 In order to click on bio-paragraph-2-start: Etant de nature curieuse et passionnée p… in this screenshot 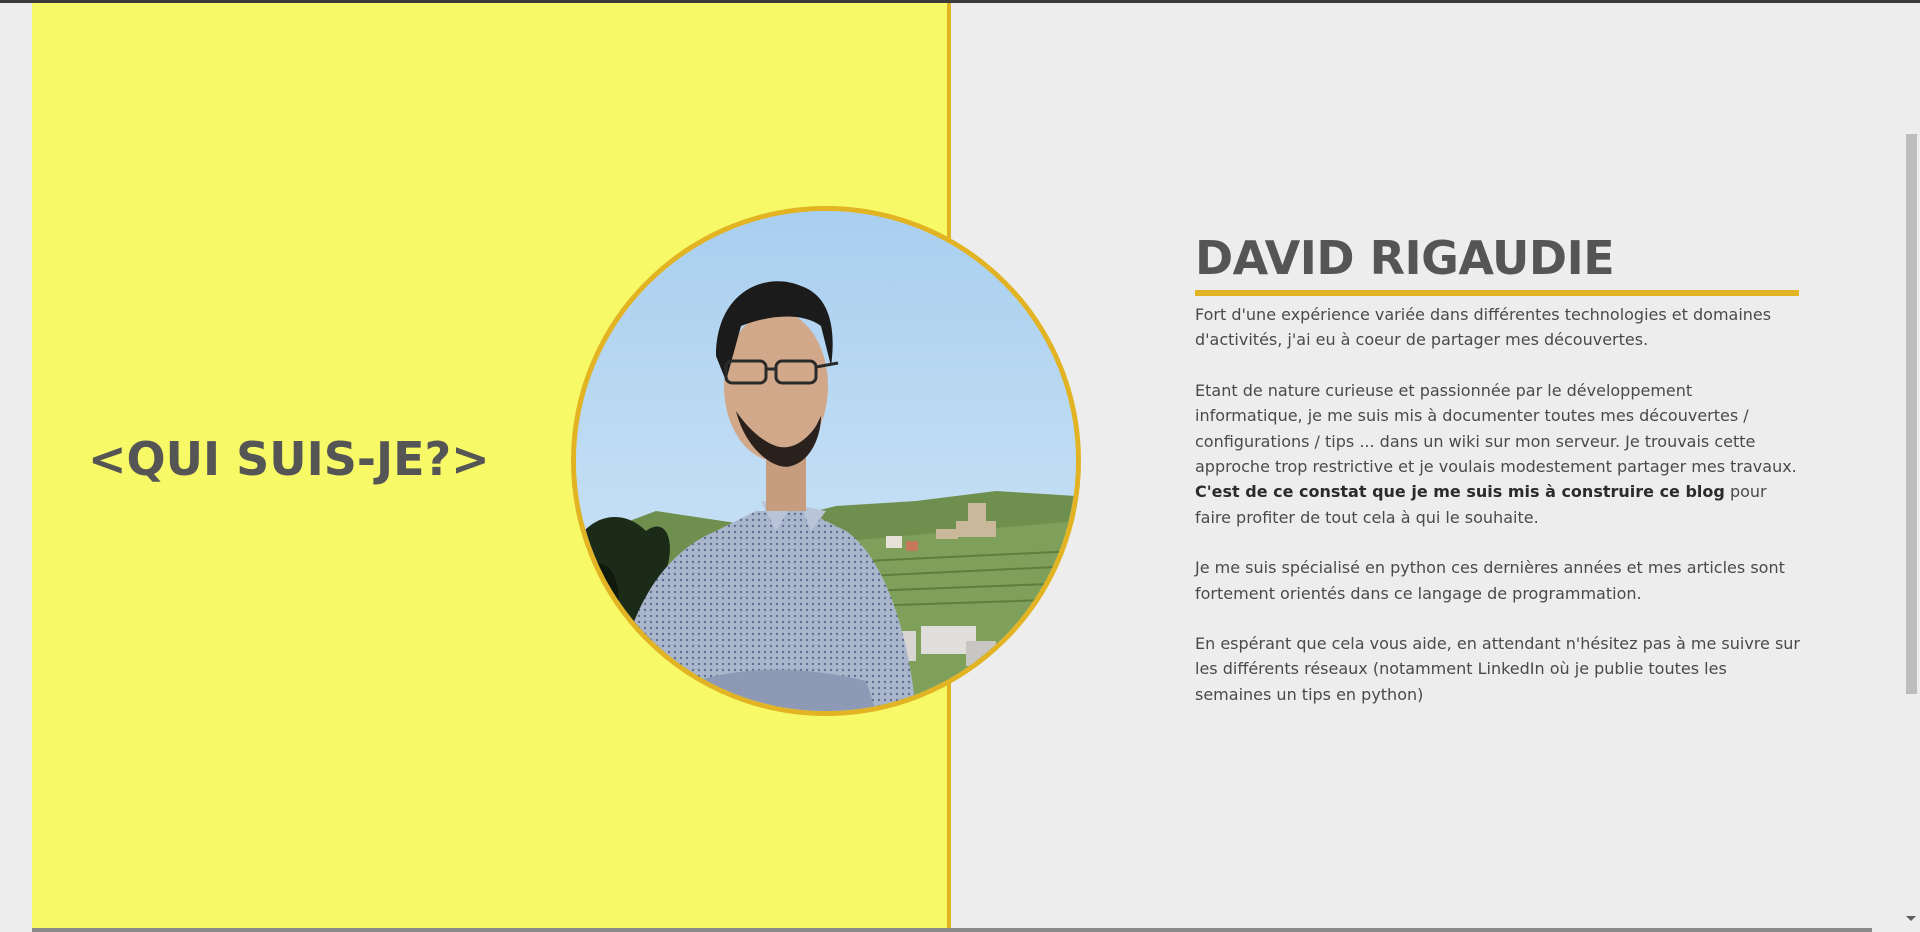, I will do `click(1496, 428)`.